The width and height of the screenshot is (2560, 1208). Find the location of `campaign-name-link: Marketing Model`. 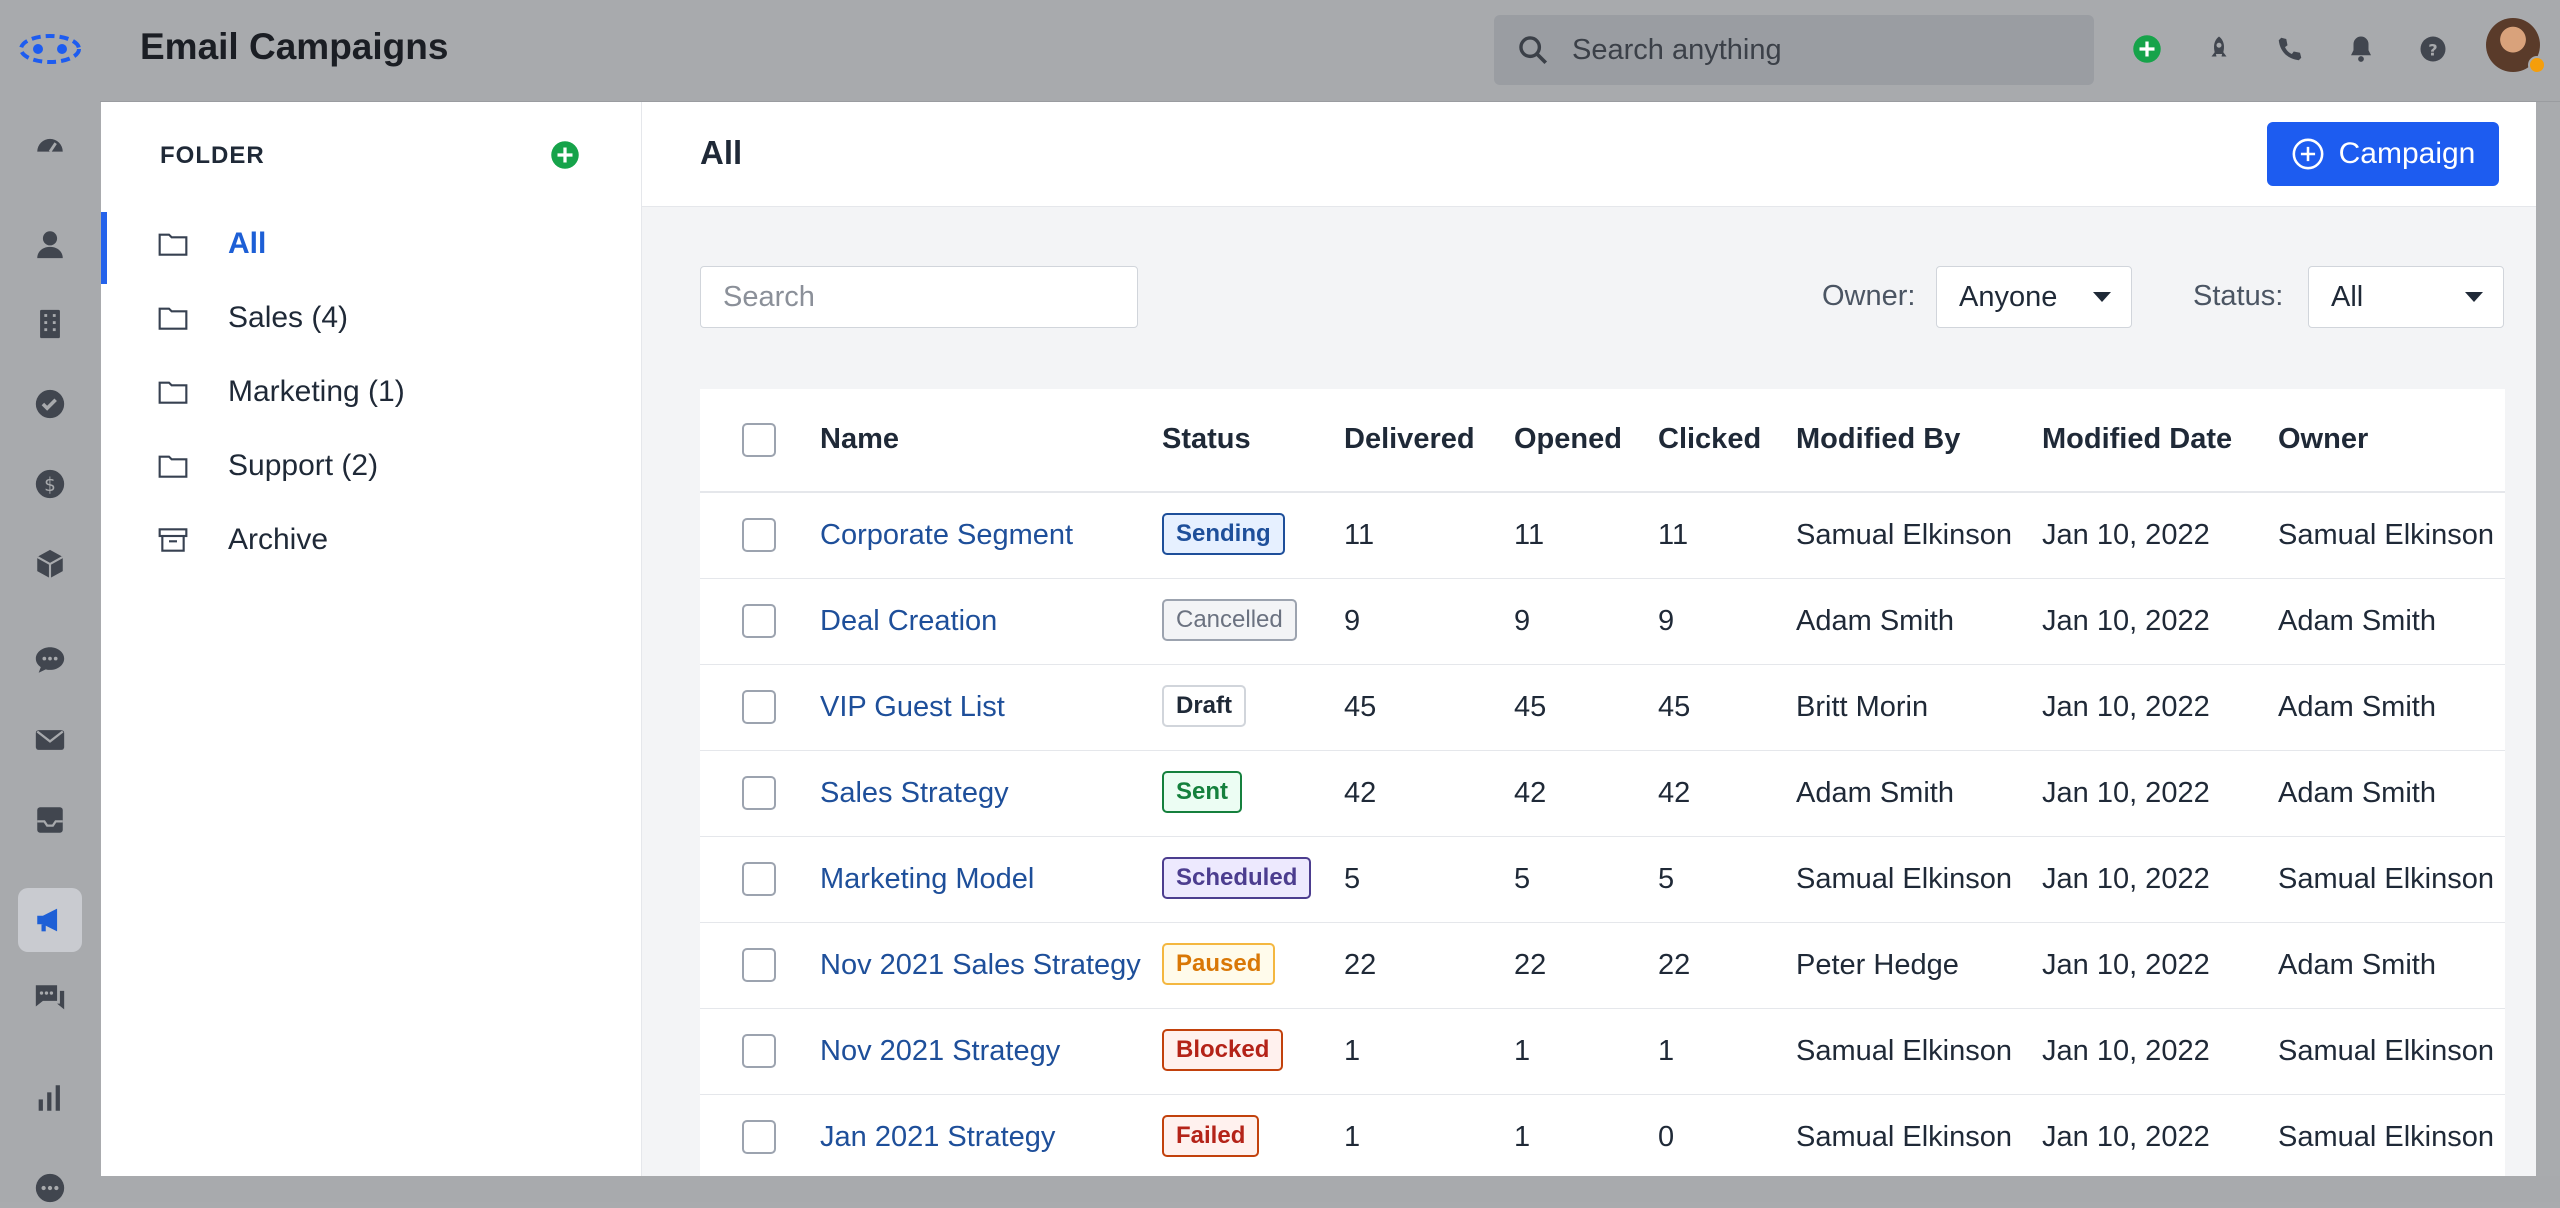

campaign-name-link: Marketing Model is located at coordinates (927, 879).